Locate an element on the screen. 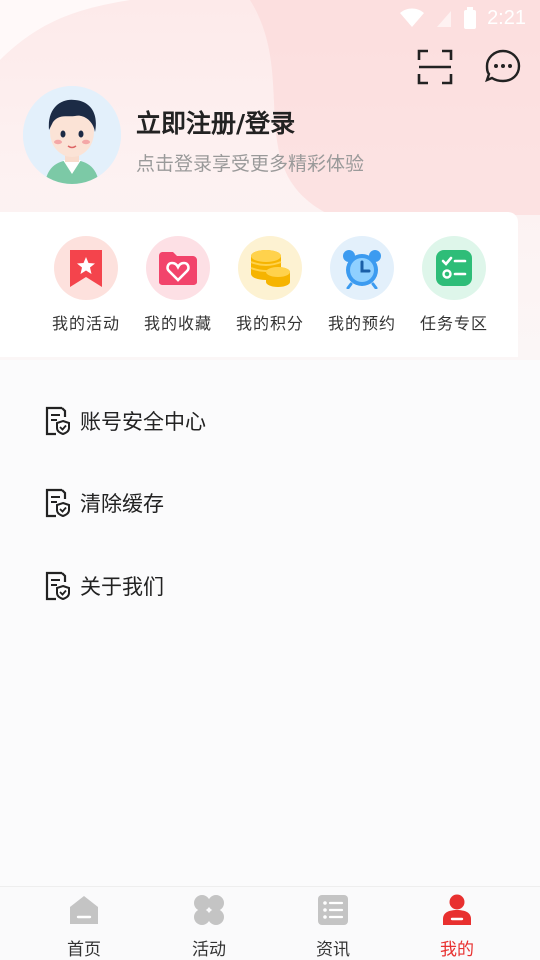 The height and width of the screenshot is (960, 540). task-list-icon is located at coordinates (454, 268).